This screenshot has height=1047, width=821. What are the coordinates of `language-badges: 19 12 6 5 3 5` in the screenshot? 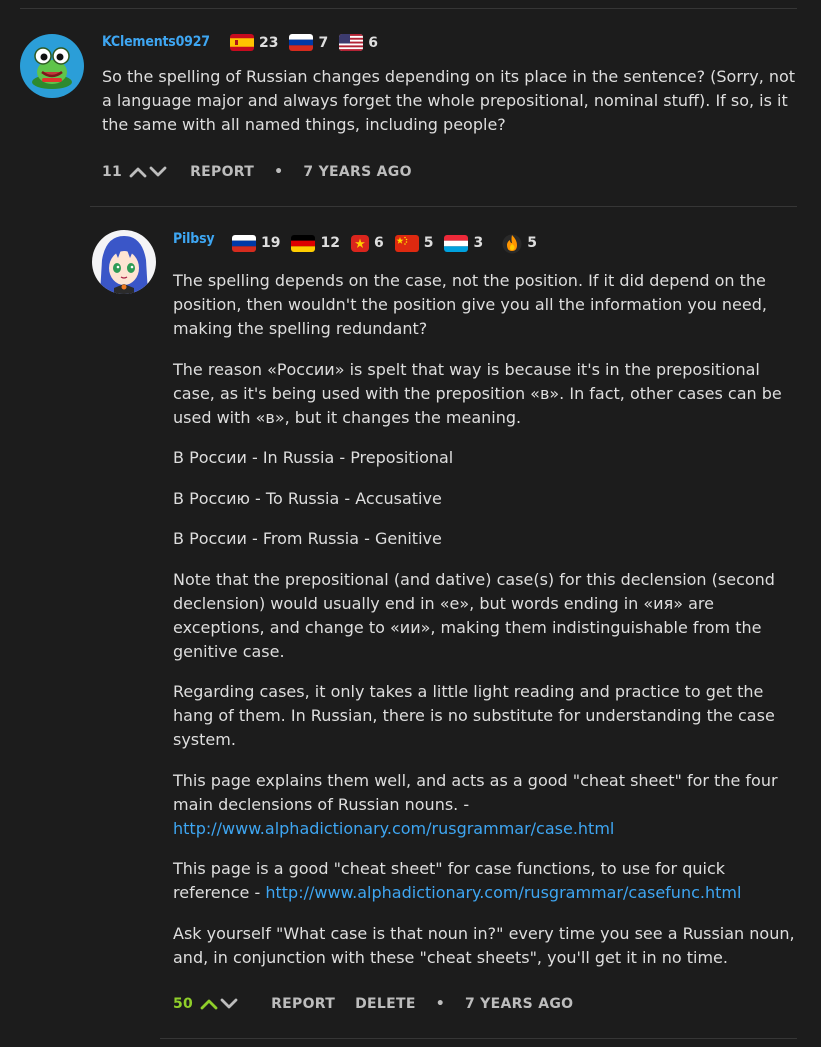 It's located at (390, 243).